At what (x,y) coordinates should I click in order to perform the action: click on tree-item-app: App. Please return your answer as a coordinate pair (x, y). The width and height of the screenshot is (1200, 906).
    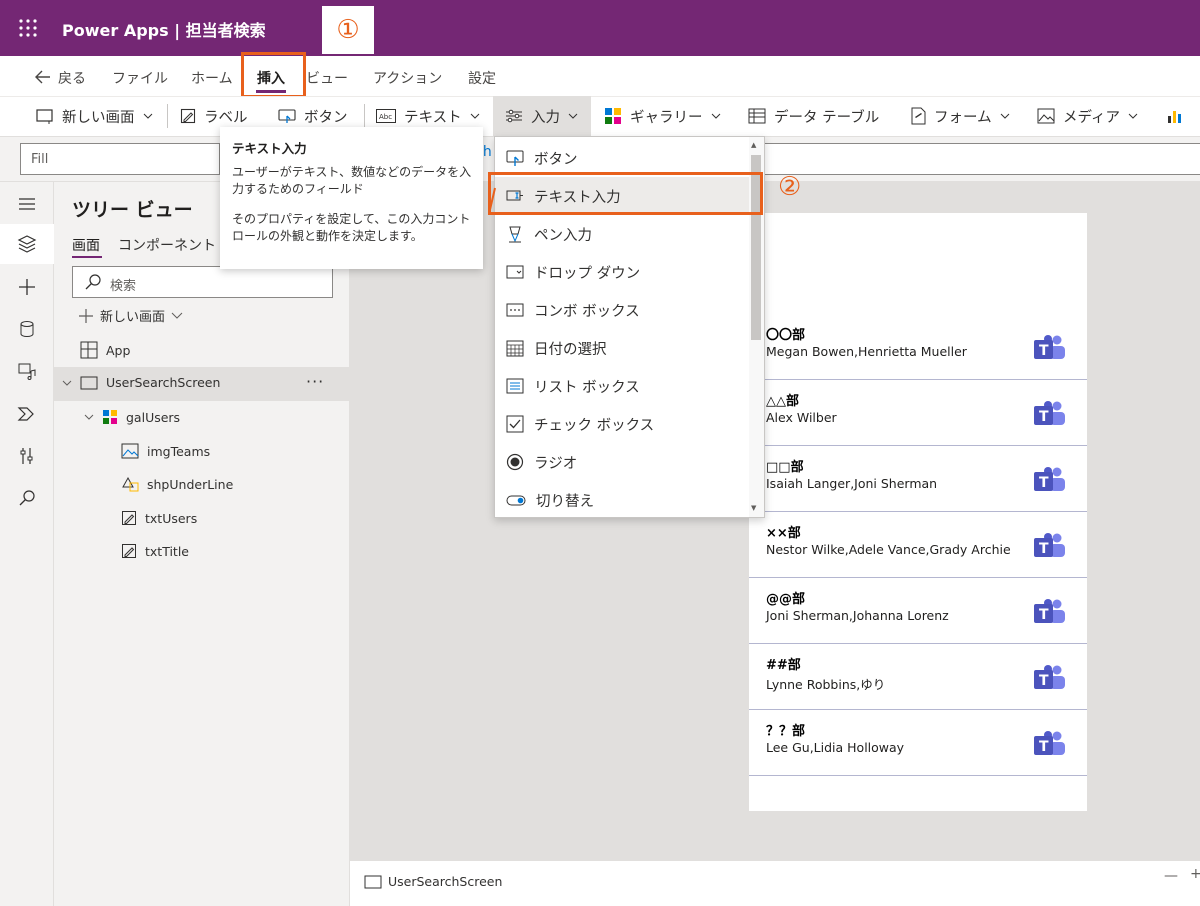
    Looking at the image, I should click on (105, 350).